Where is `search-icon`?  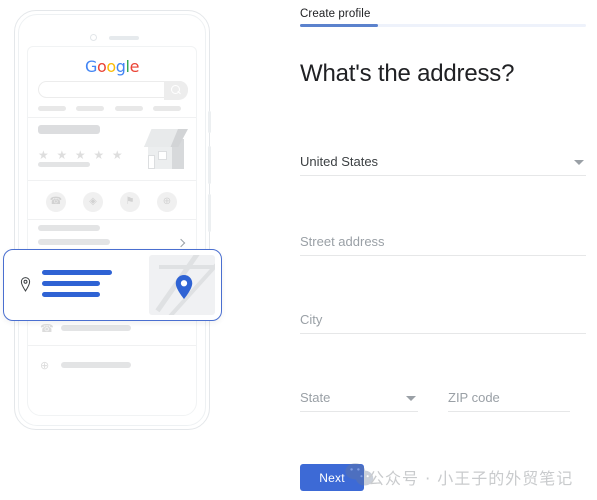
search-icon is located at coordinates (176, 90).